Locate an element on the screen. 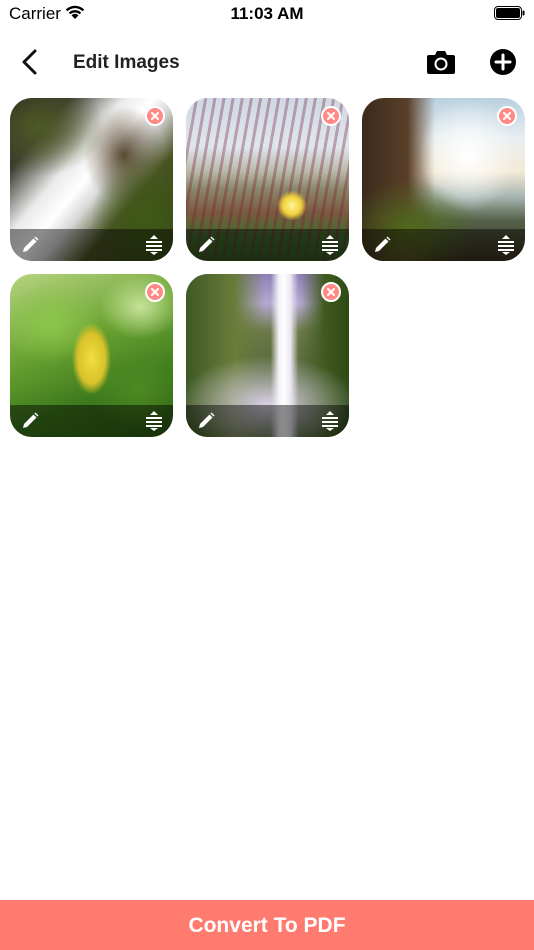 The image size is (534, 950). status-bar: Carrier 11:03 AM is located at coordinates (267, 15).